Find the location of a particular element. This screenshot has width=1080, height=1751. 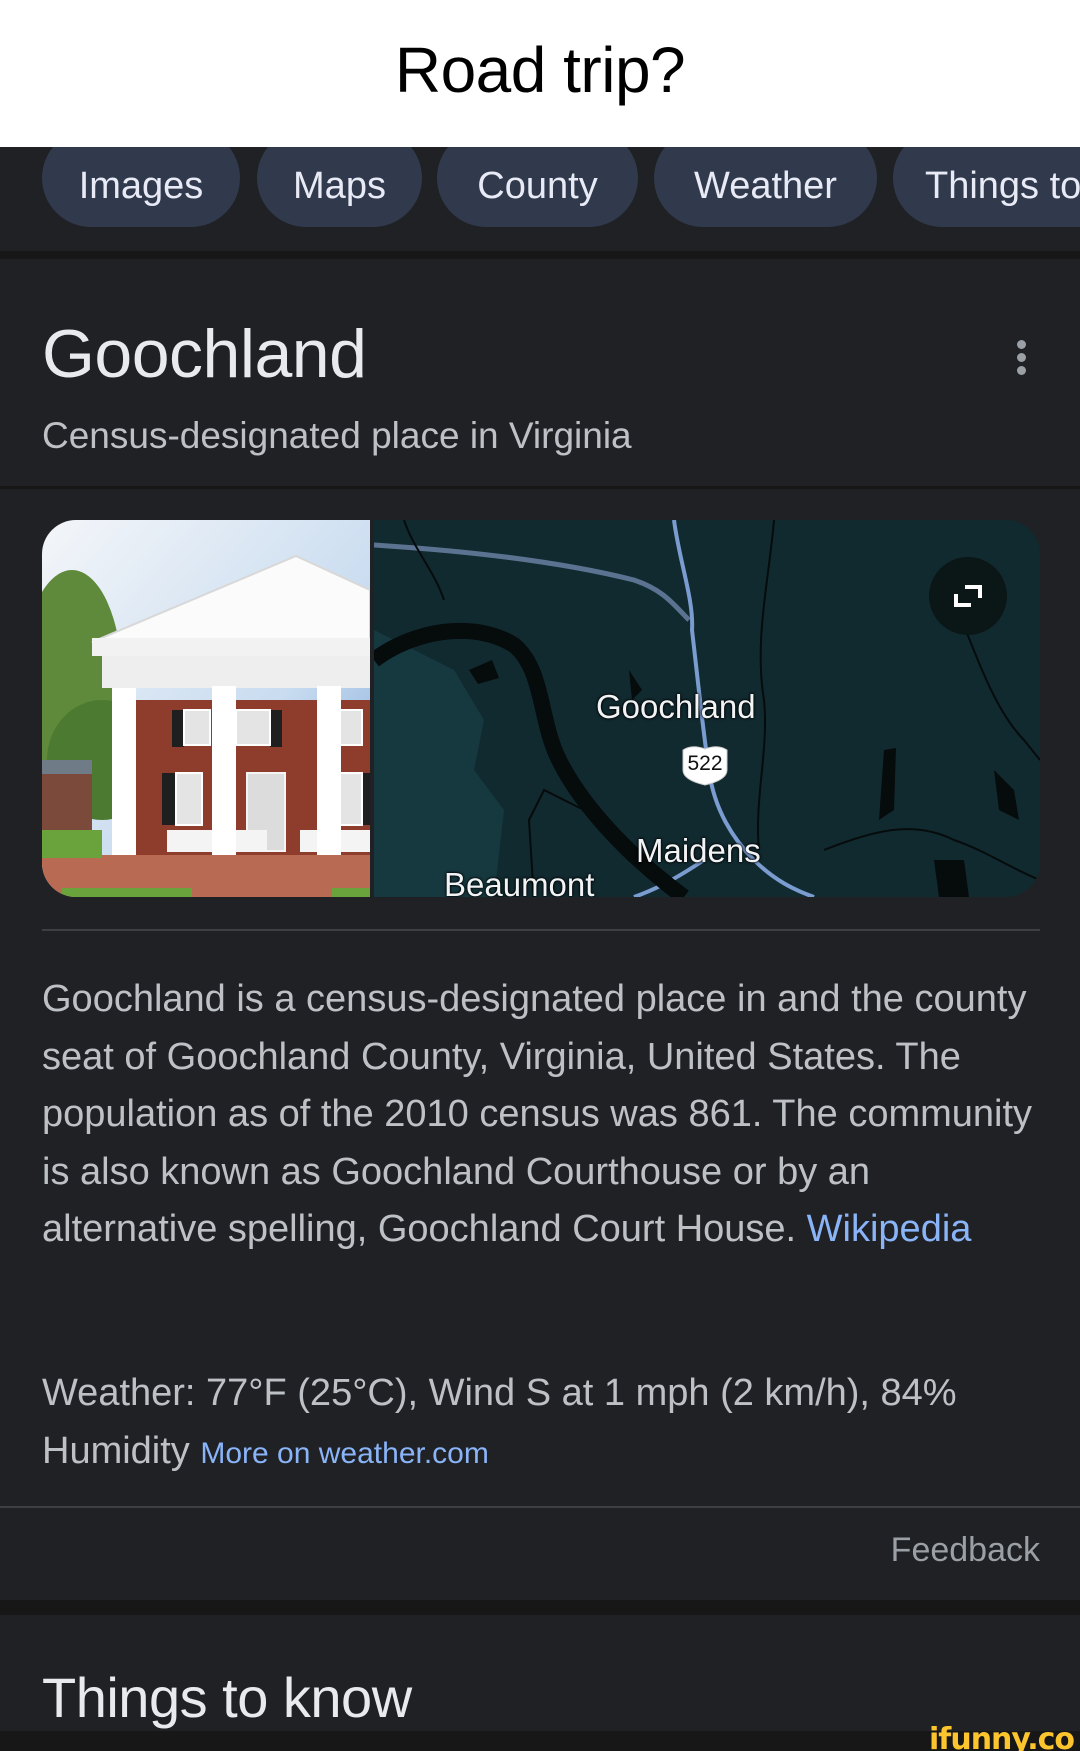

caption-text: Road trip? is located at coordinates (540, 69).